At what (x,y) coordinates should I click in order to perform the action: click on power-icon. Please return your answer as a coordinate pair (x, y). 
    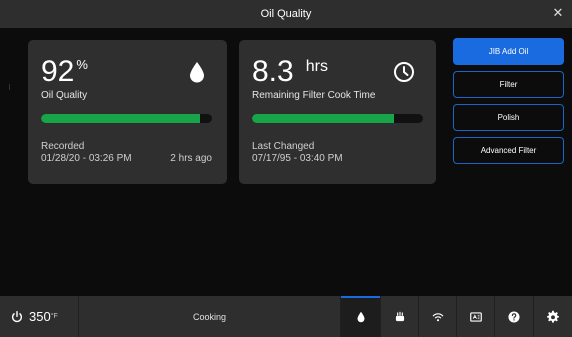
    Looking at the image, I should click on (17, 316).